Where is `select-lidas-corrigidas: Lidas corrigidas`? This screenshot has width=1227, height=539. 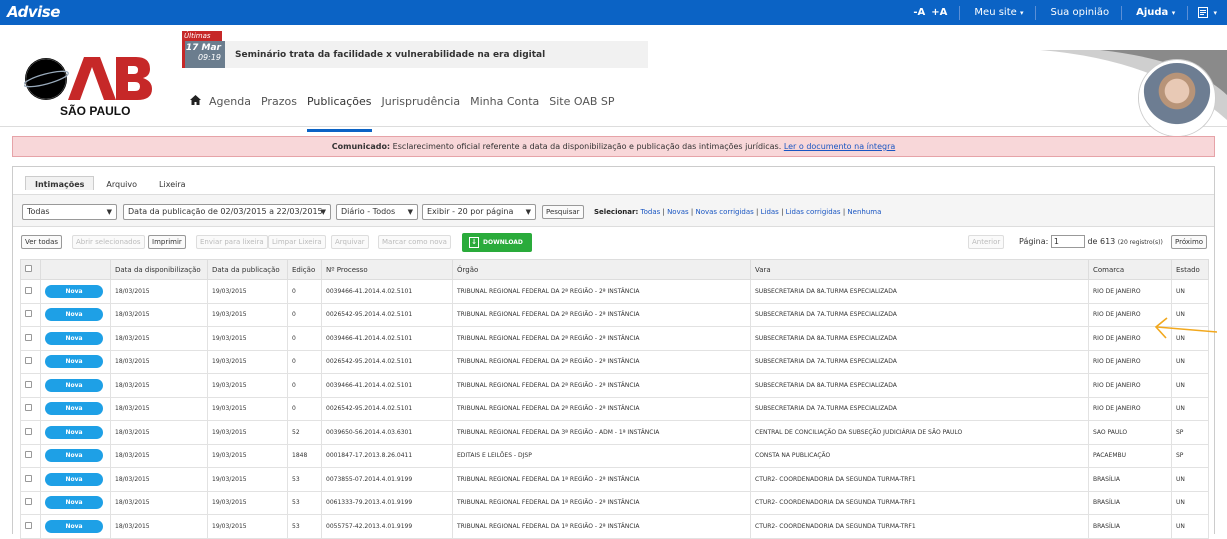 select-lidas-corrigidas: Lidas corrigidas is located at coordinates (813, 212).